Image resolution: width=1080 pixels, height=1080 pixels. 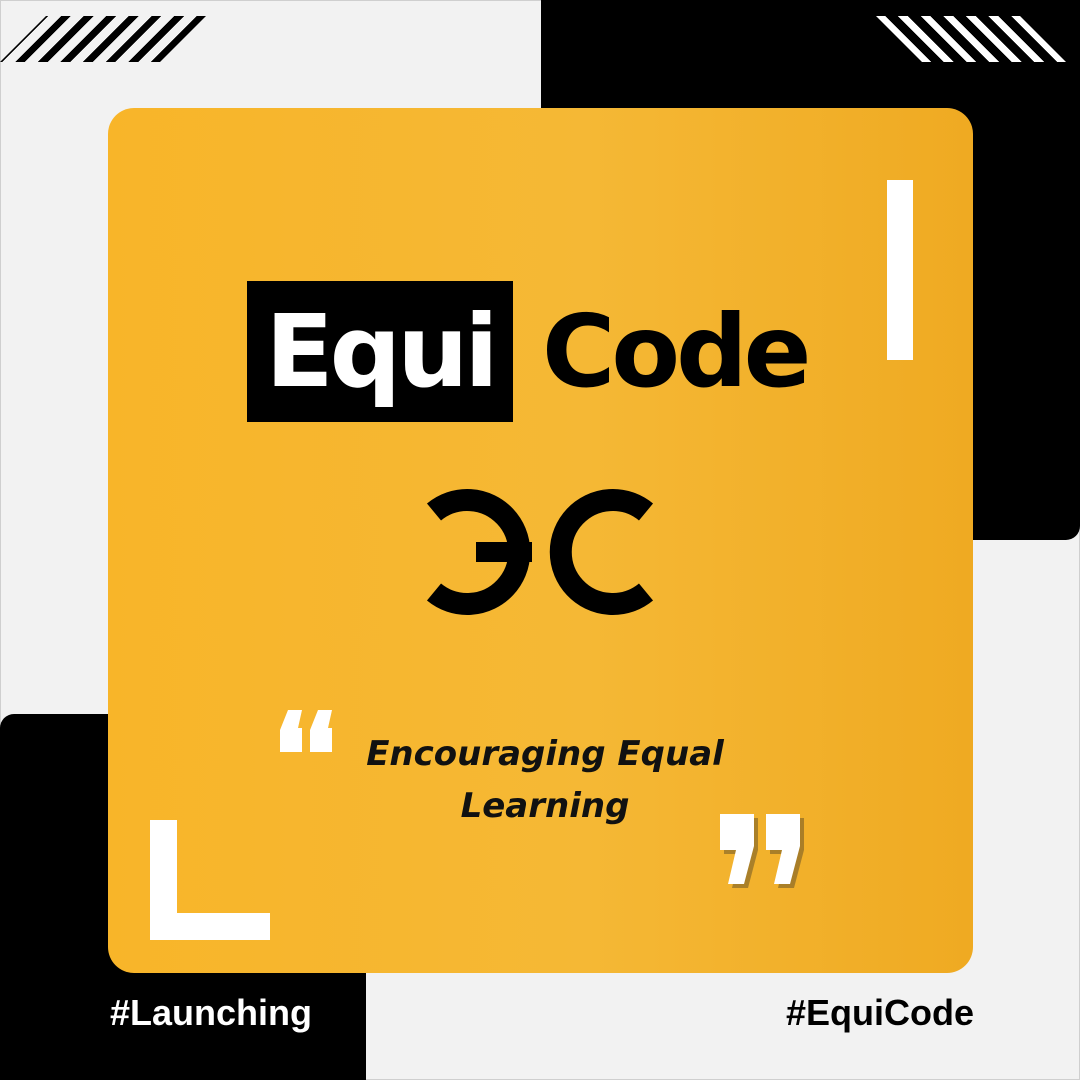 What do you see at coordinates (676, 351) in the screenshot?
I see `logo-word-code: Code` at bounding box center [676, 351].